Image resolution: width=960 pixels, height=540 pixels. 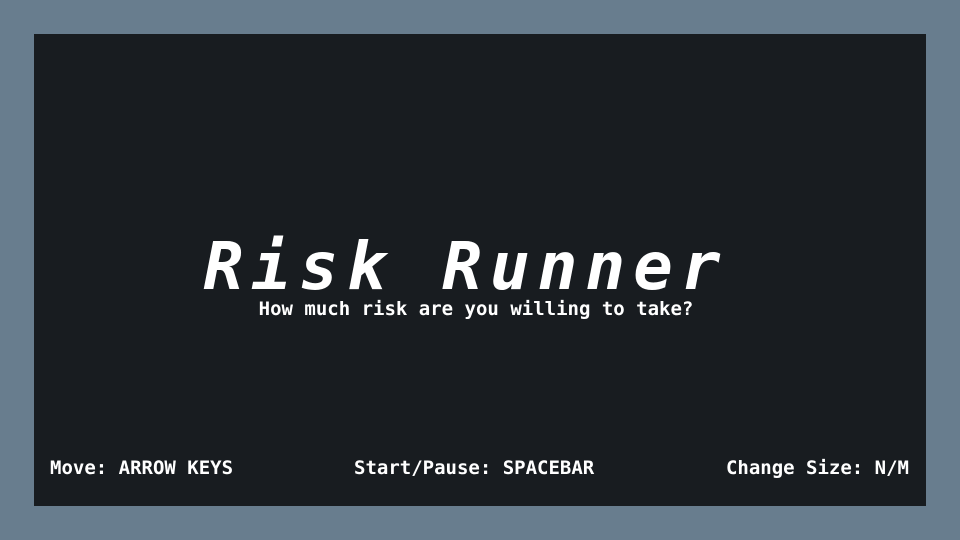 I want to click on game-title: Risk Runner, so click(x=466, y=266).